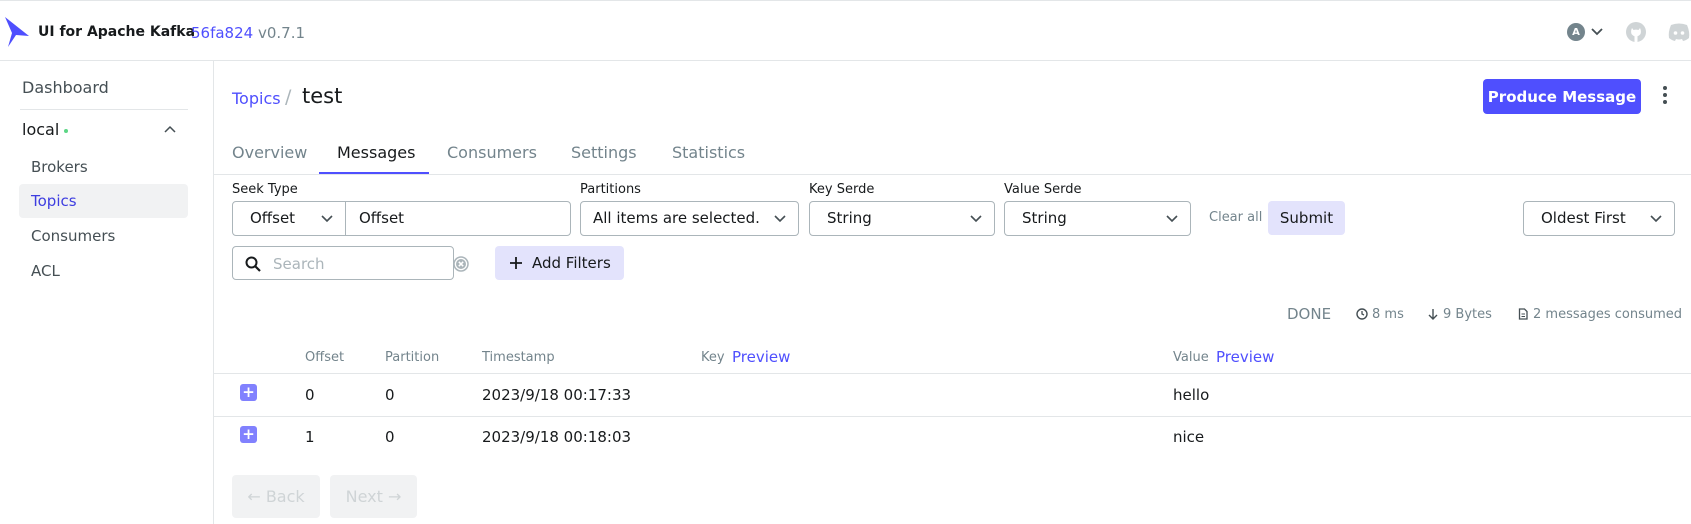  I want to click on tab-settings: Settings, so click(604, 152).